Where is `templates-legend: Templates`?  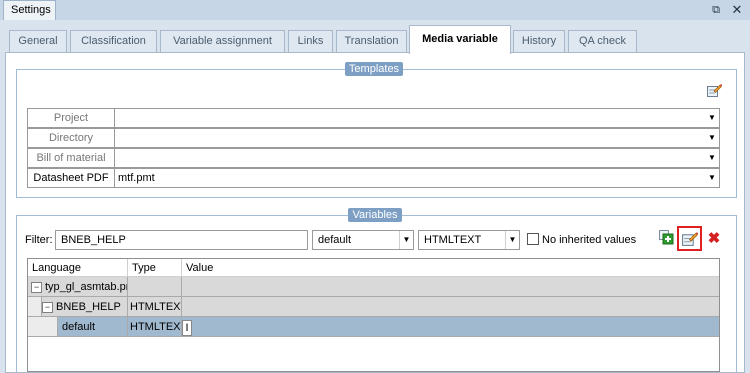
templates-legend: Templates is located at coordinates (374, 69).